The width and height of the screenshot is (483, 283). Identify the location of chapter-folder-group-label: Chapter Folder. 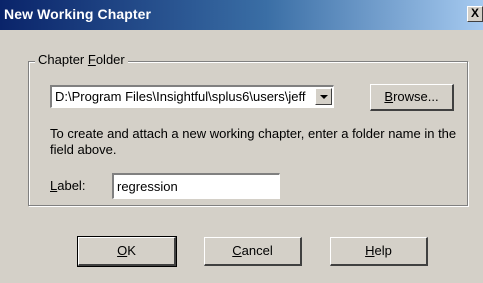
(81, 59).